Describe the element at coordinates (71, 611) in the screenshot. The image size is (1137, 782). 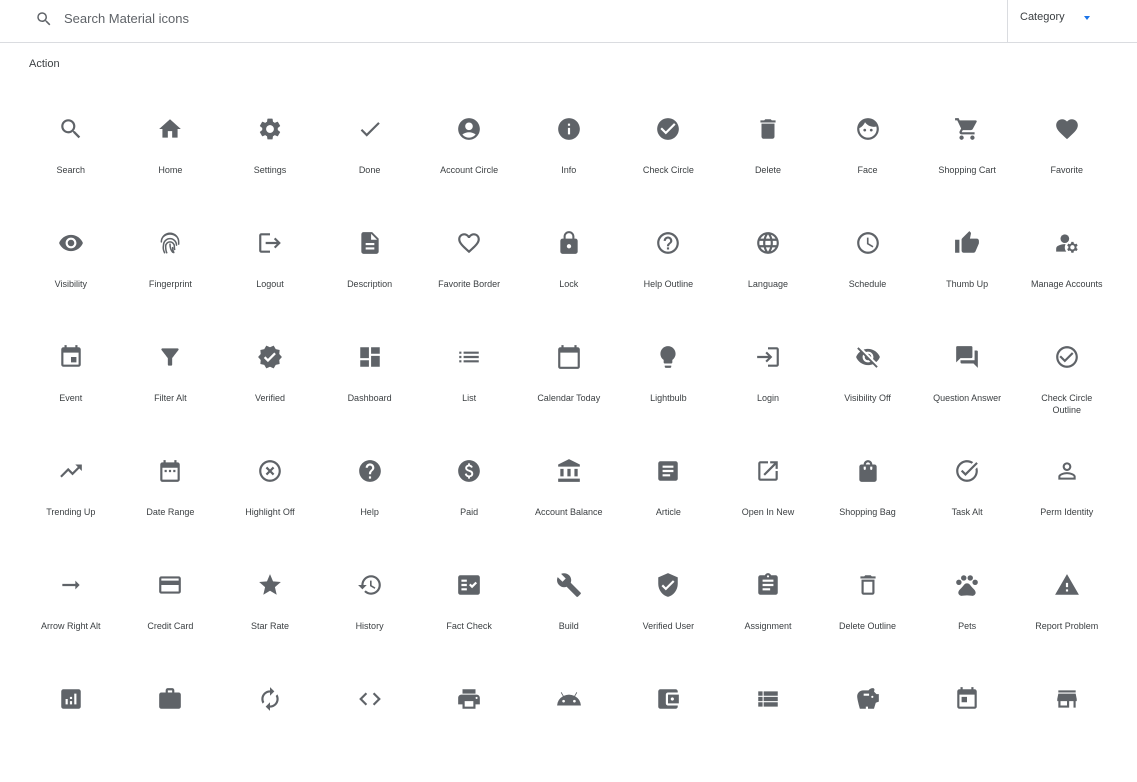
I see `icon-tile: Arrow Right Alt` at that location.